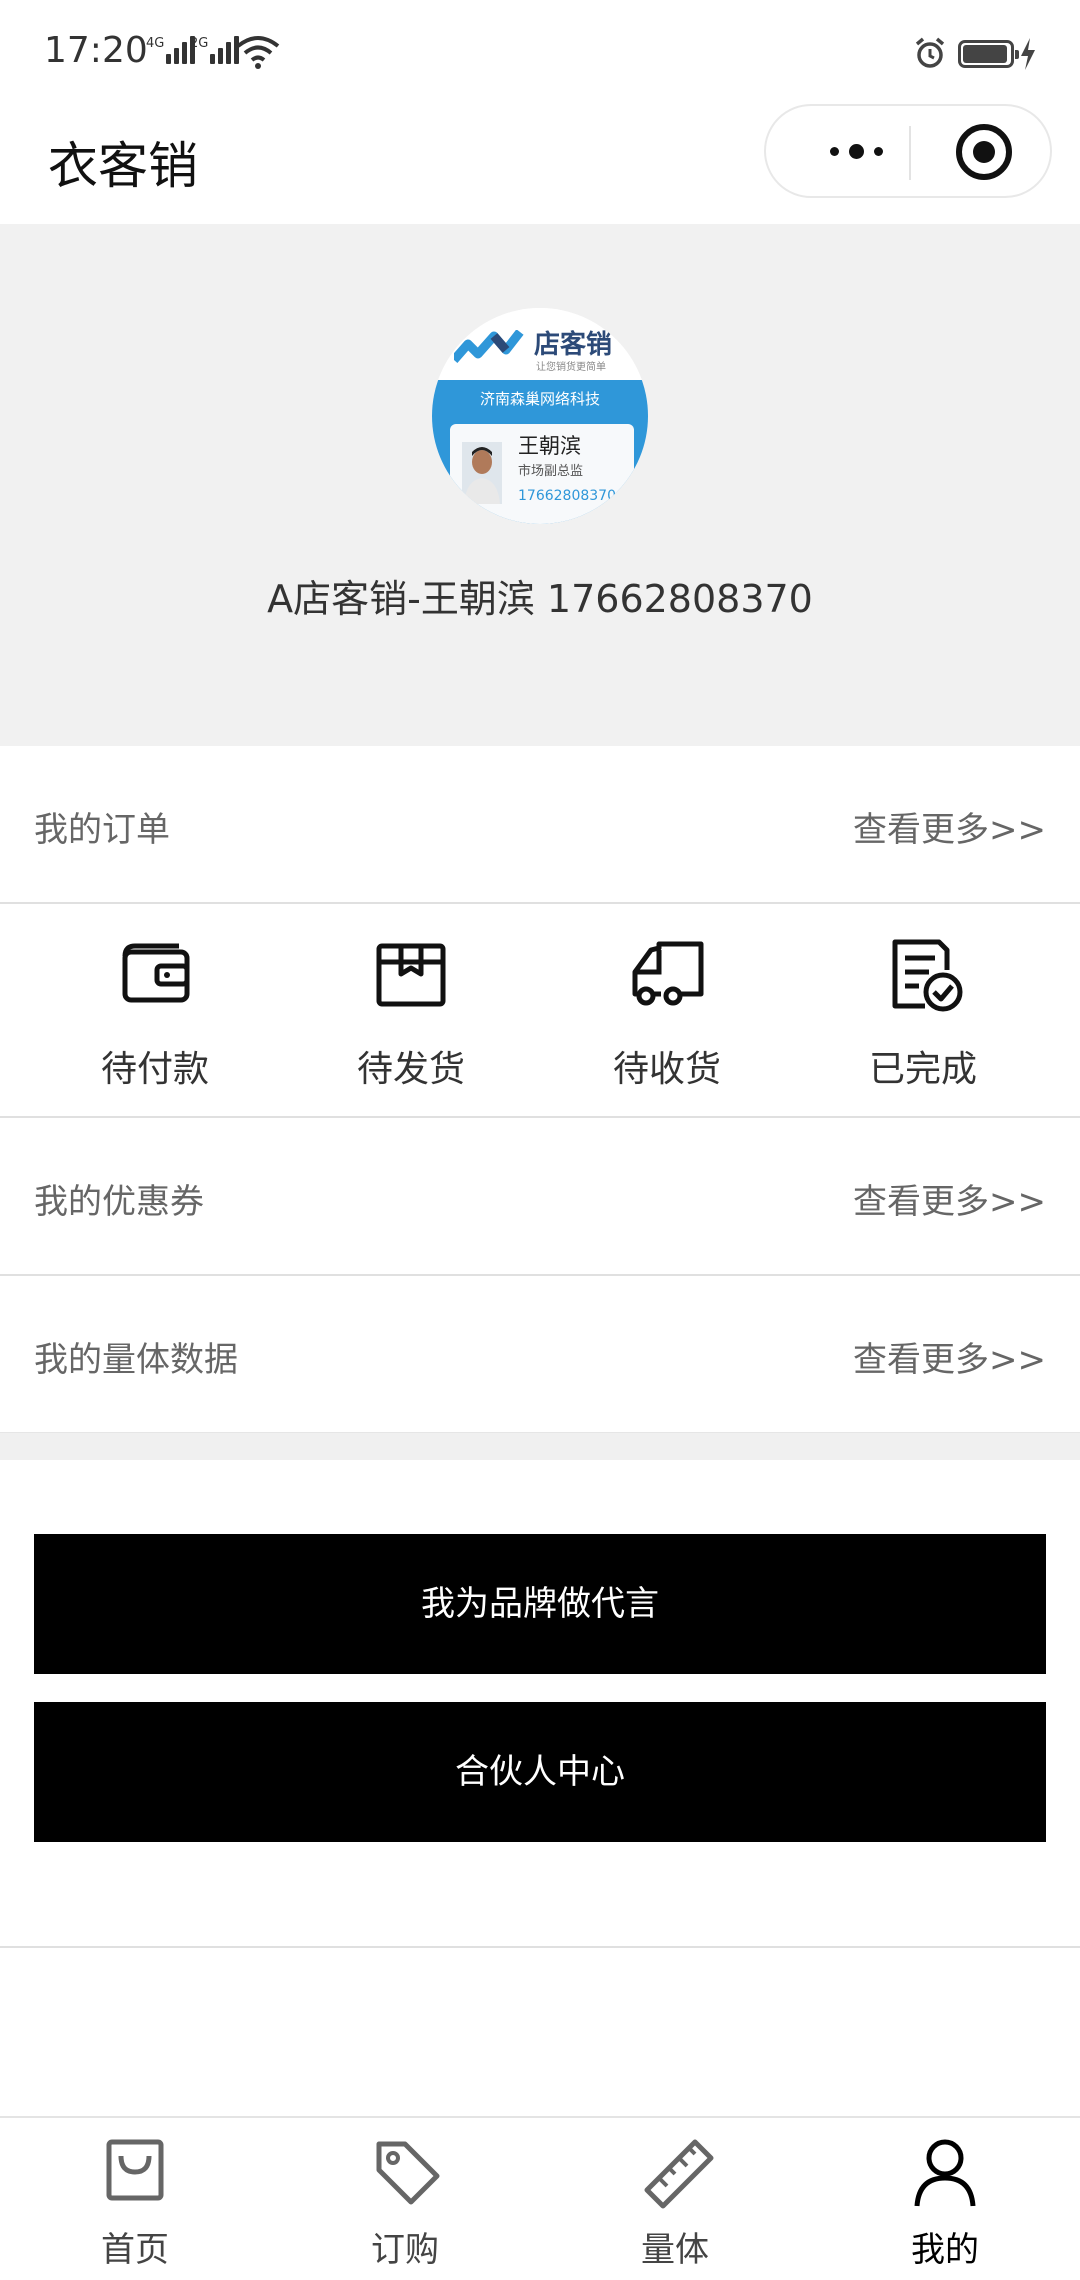  I want to click on avatar-company: 济南森巢网络科技, so click(540, 399).